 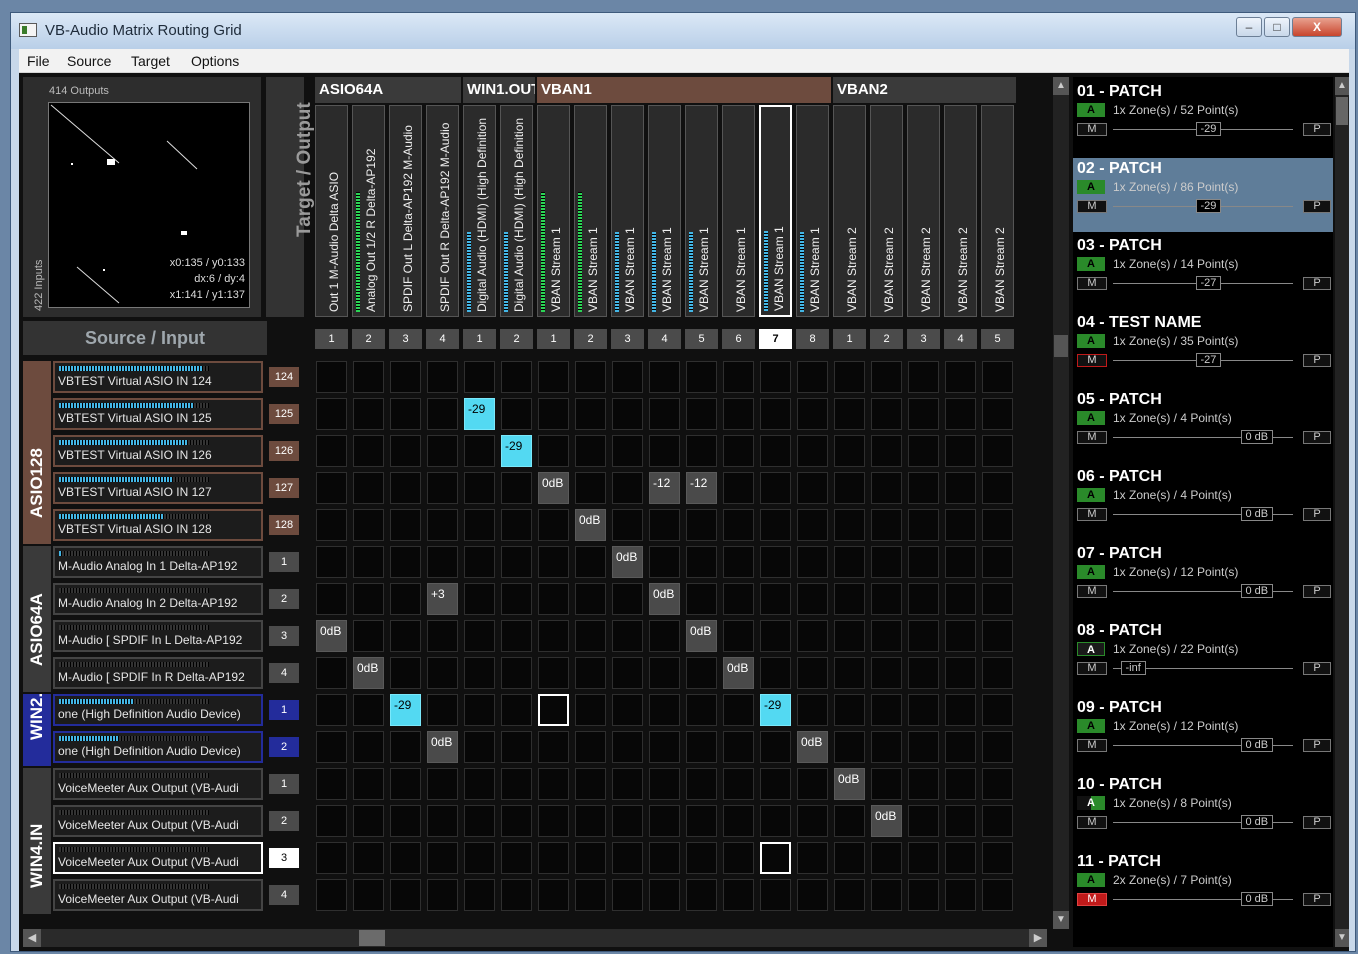 What do you see at coordinates (1203, 426) in the screenshot?
I see `patch-item: 05 - PATCH A 1x Zone(s) / 4 Point(s) M 0 dB P` at bounding box center [1203, 426].